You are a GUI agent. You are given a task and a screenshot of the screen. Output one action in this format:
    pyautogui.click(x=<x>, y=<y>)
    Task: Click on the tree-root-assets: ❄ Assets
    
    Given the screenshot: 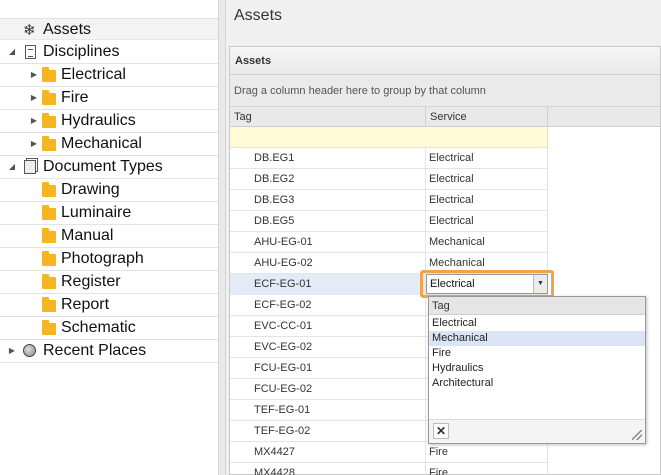 What is the action you would take?
    pyautogui.click(x=109, y=29)
    